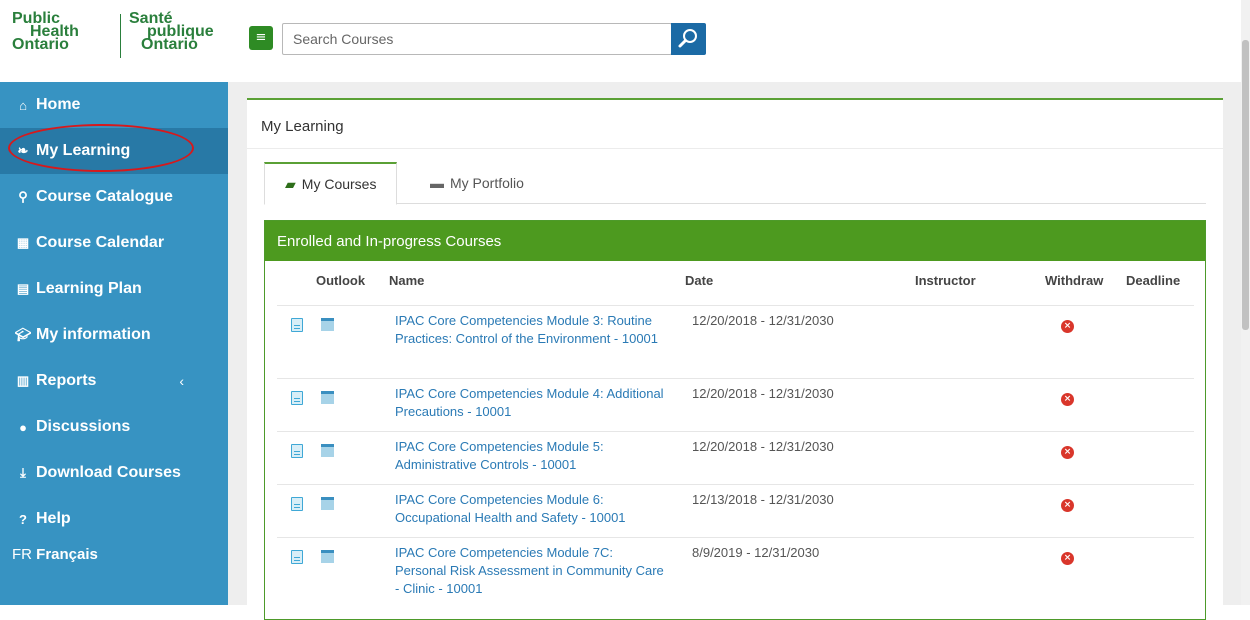  I want to click on bar-chart-icon: ▥, so click(23, 380).